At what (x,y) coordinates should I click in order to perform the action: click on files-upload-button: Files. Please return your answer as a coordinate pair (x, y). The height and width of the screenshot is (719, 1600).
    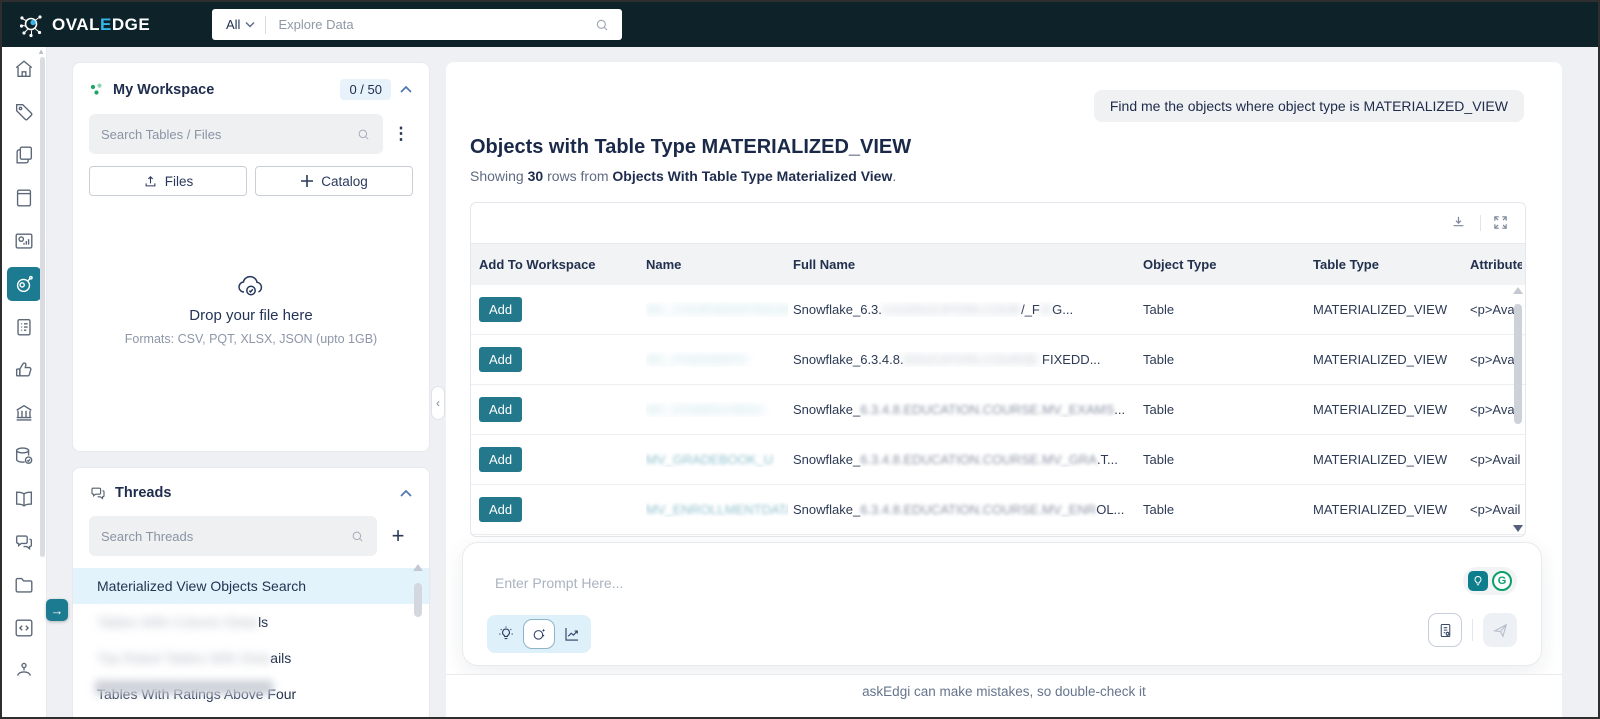
    Looking at the image, I should click on (168, 181).